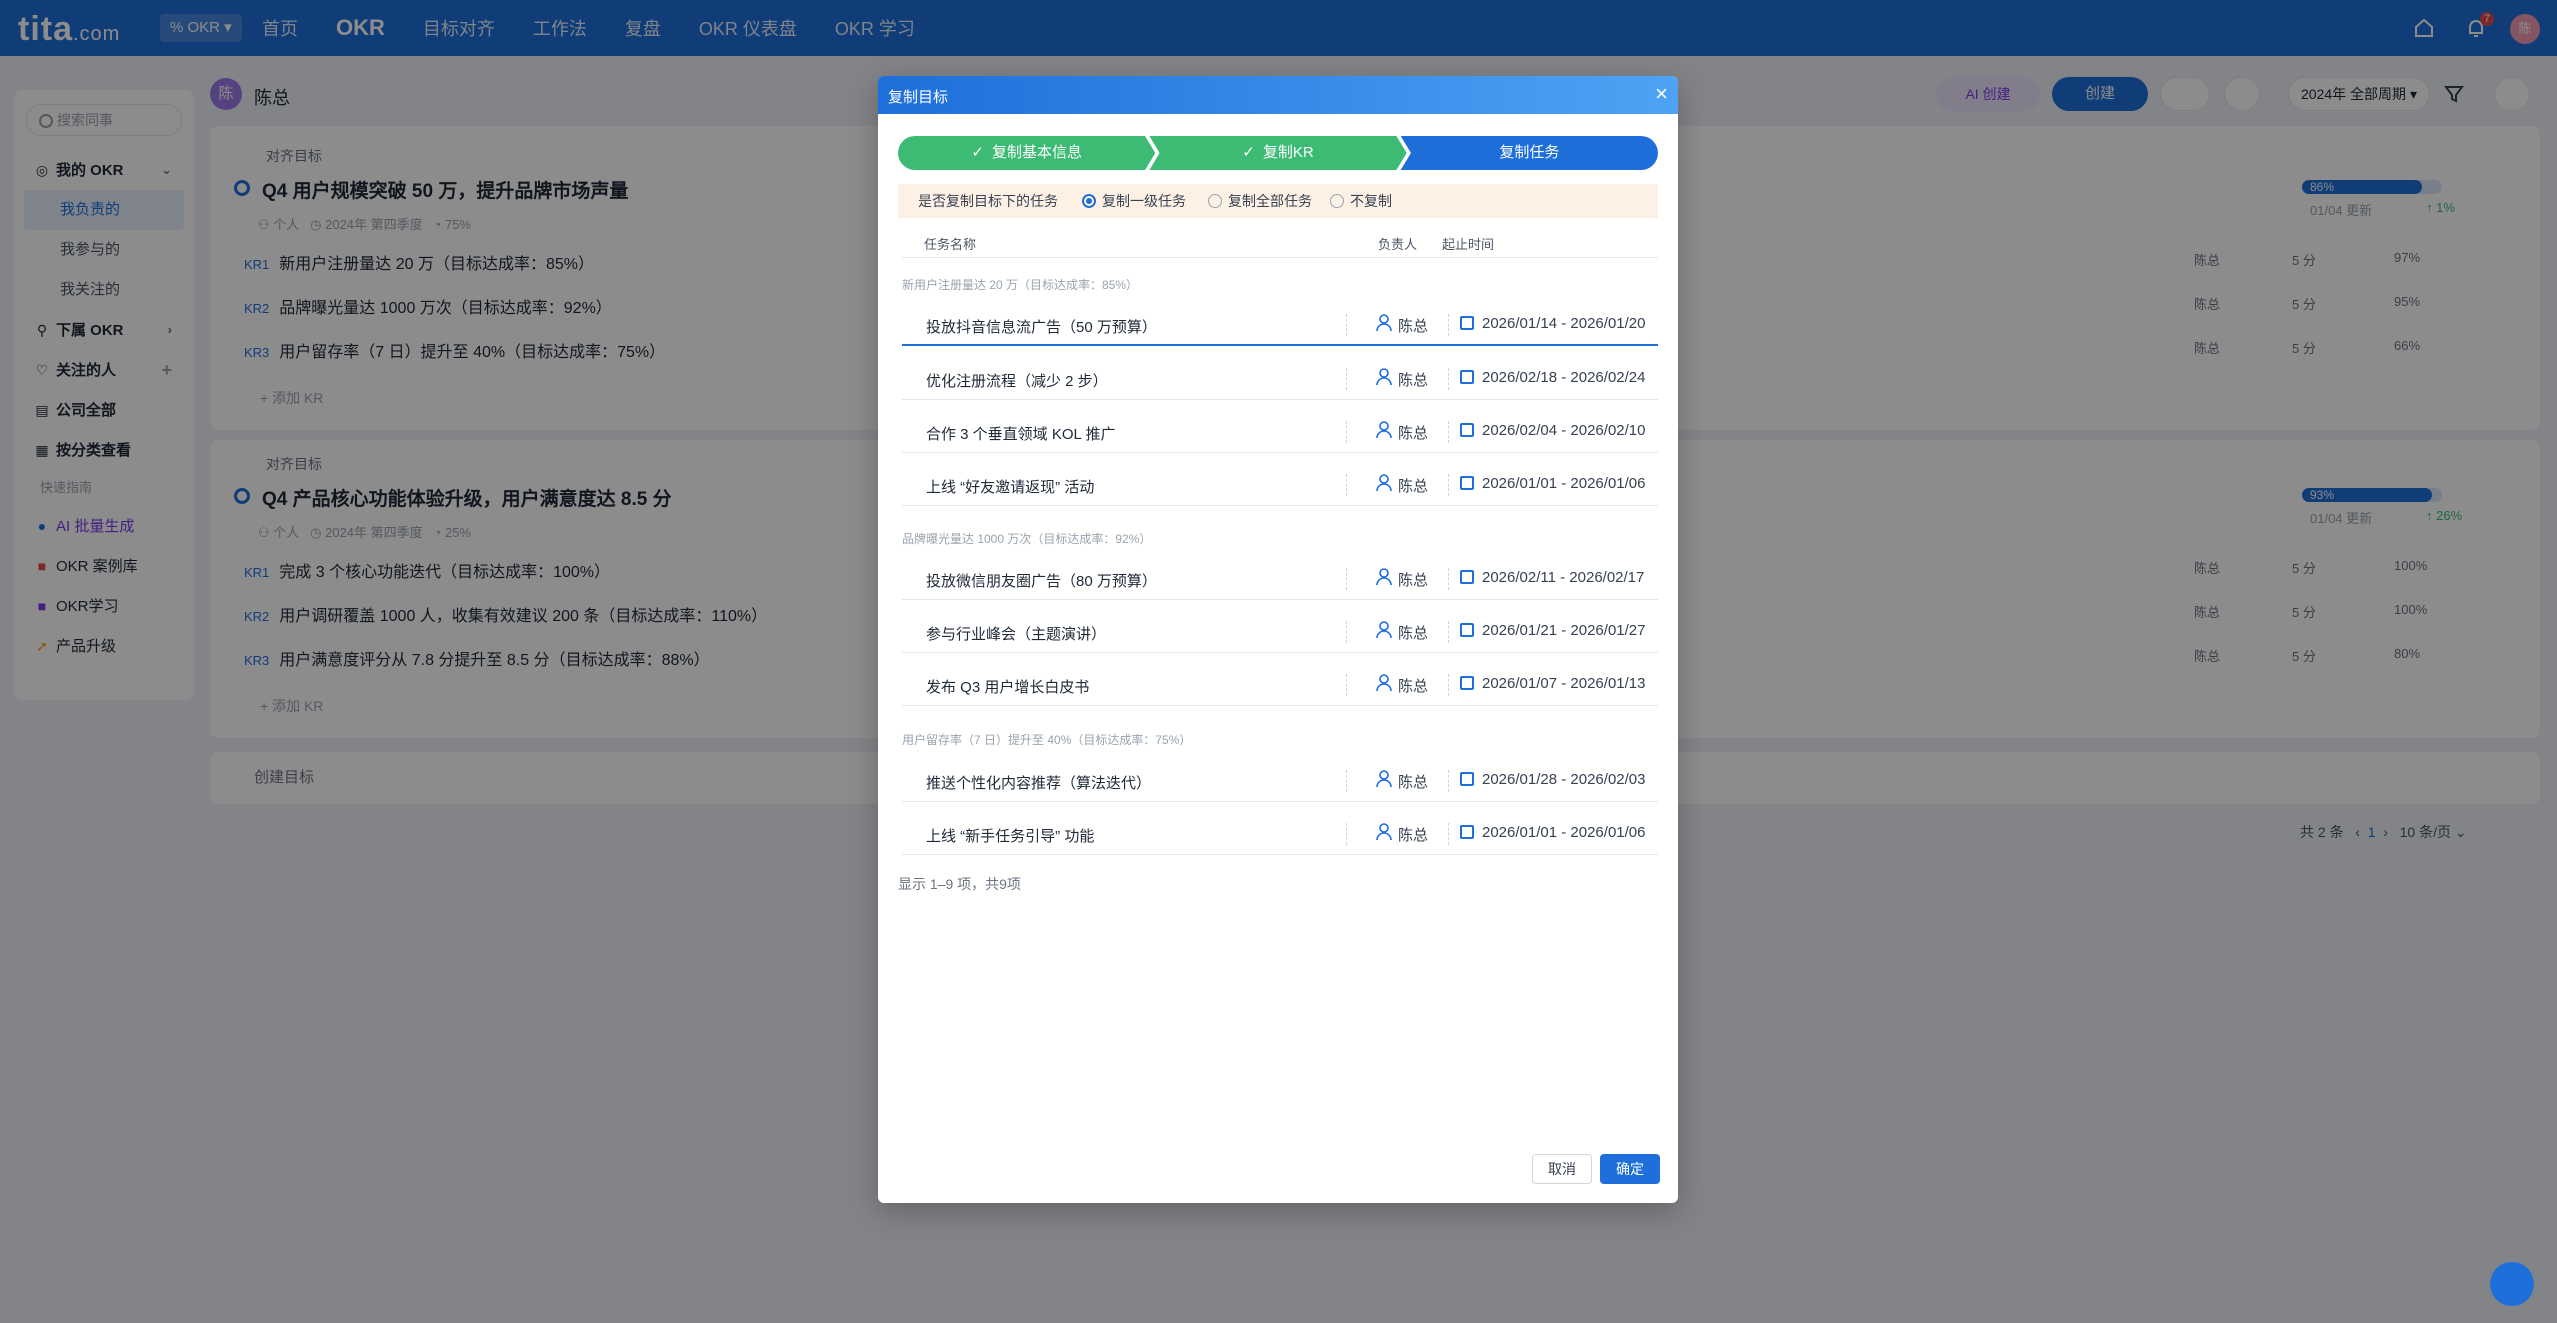 The height and width of the screenshot is (1323, 2557). I want to click on column-task-name: 任务名称, so click(950, 244).